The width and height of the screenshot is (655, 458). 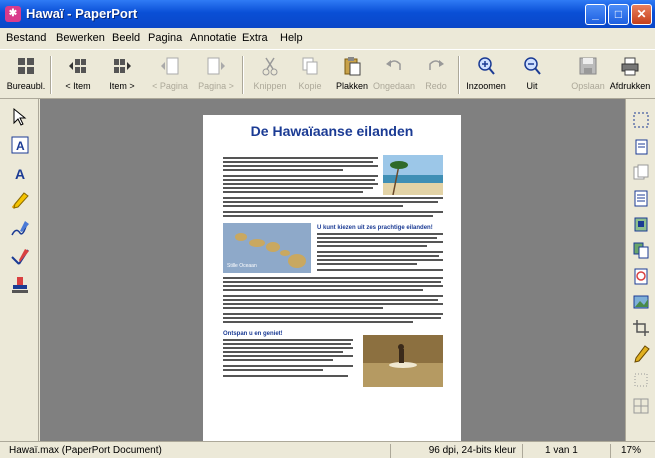 I want to click on annotation-toolbar: A A, so click(x=19, y=270).